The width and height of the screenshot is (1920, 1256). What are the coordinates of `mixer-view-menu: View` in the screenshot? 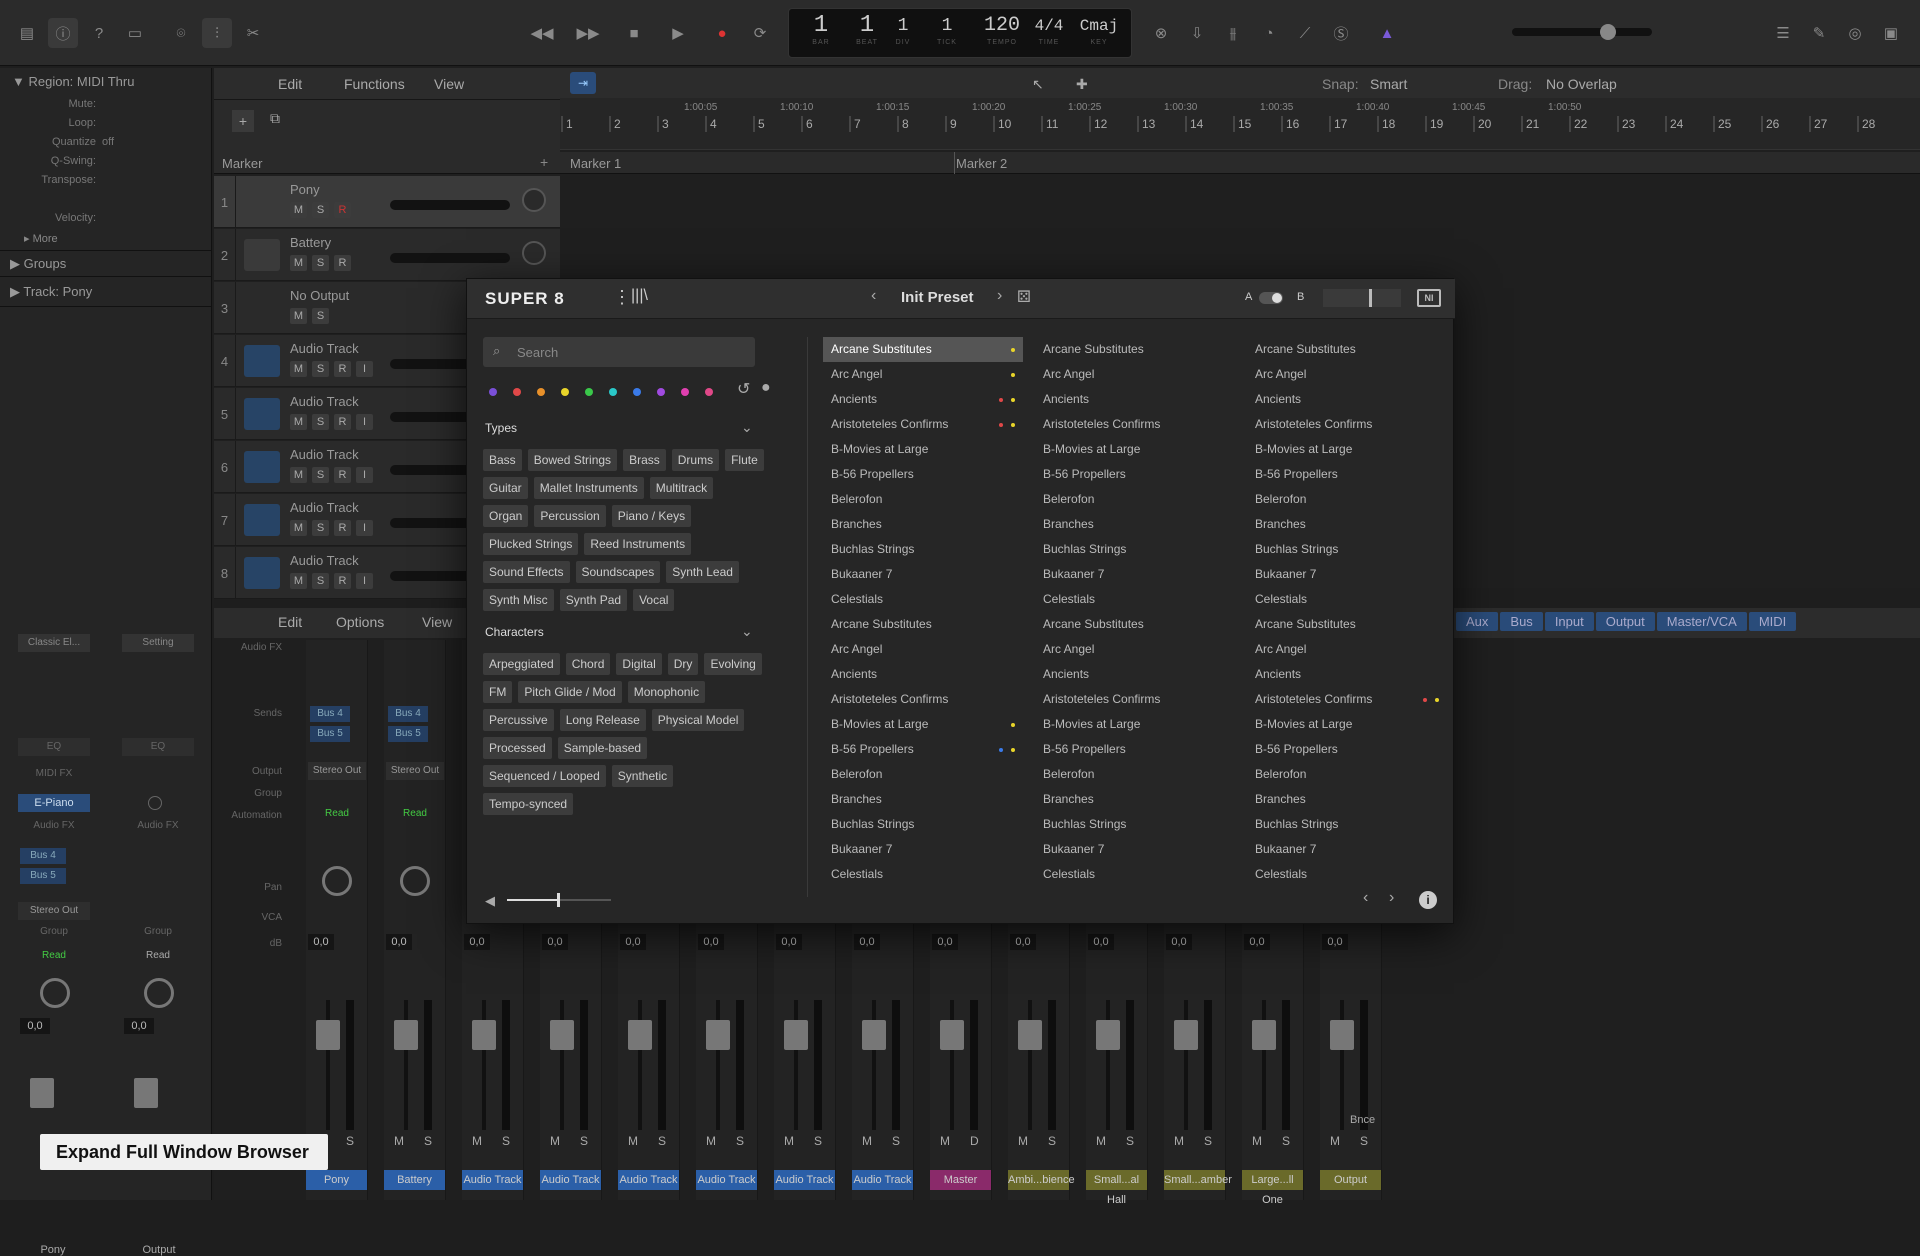 It's located at (437, 622).